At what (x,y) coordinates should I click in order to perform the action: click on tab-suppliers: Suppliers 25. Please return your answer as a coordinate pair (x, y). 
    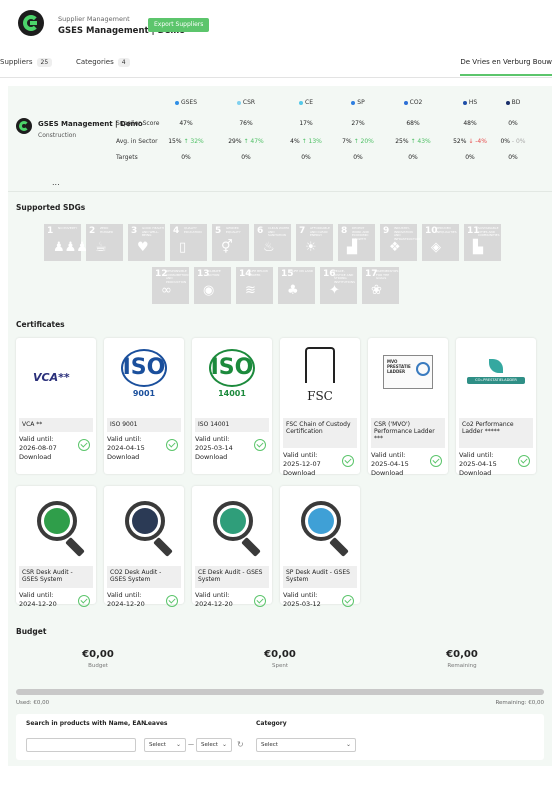
    Looking at the image, I should click on (26, 62).